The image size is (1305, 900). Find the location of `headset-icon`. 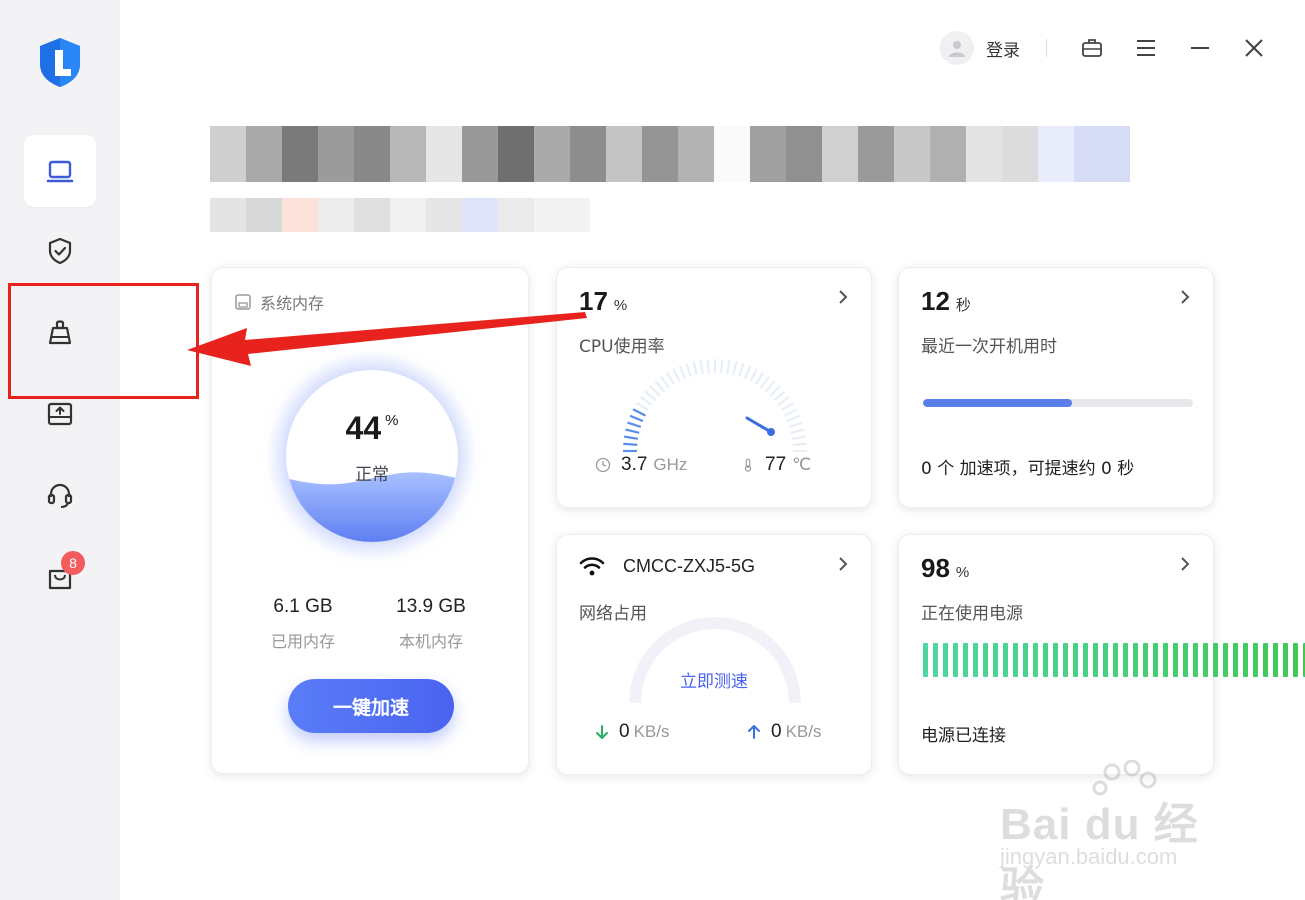

headset-icon is located at coordinates (60, 495).